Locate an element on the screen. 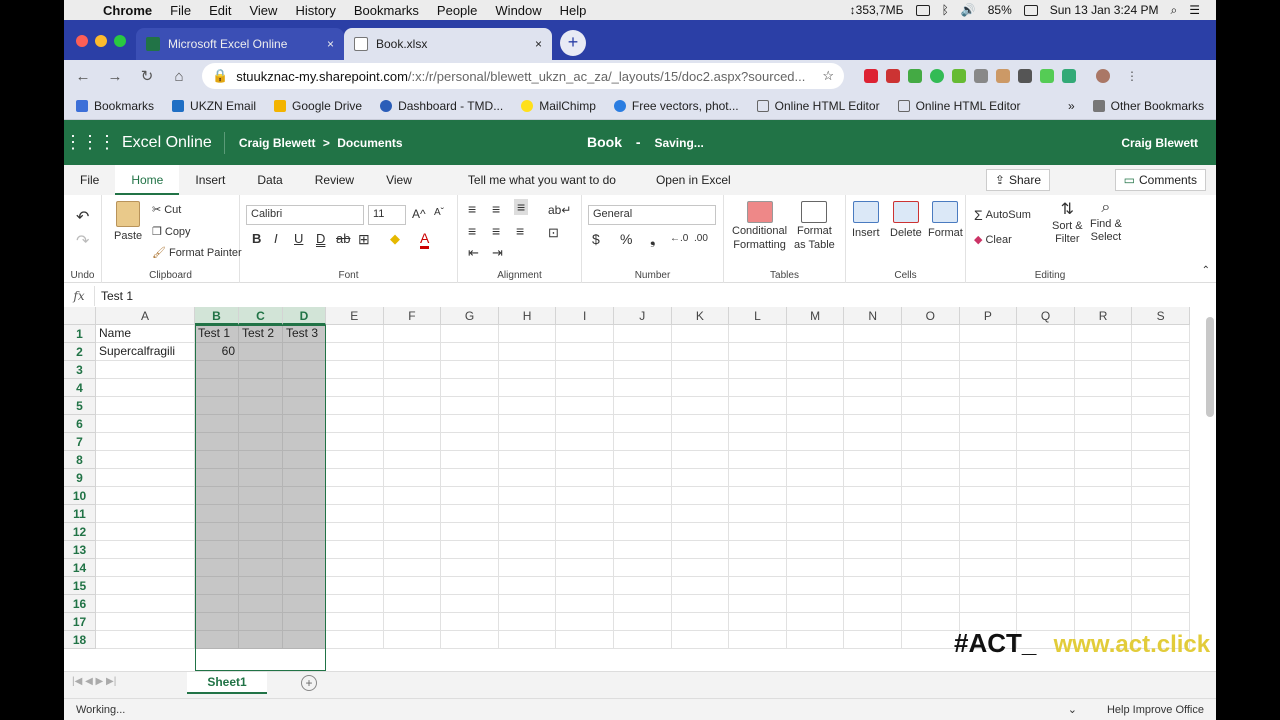 This screenshot has height=720, width=1280. cell-l5 is located at coordinates (758, 406).